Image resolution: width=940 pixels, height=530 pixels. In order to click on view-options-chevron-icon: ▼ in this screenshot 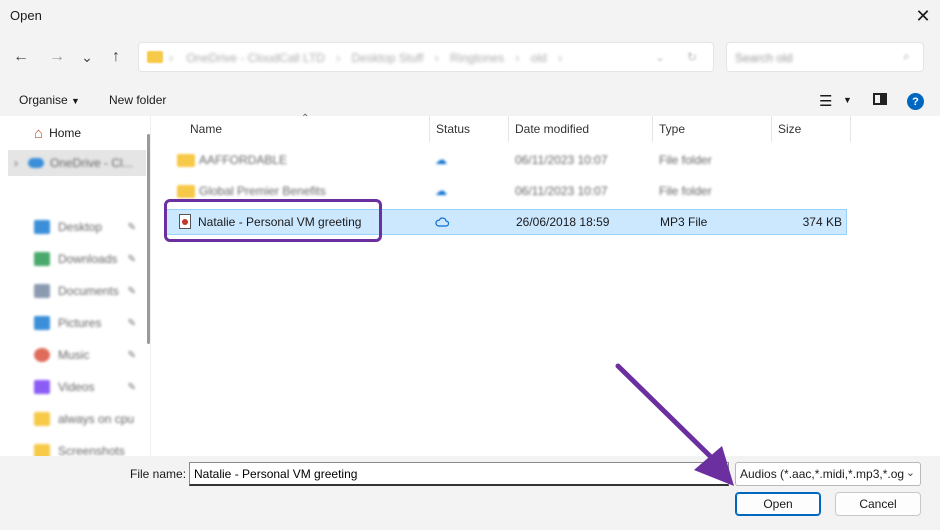, I will do `click(847, 100)`.